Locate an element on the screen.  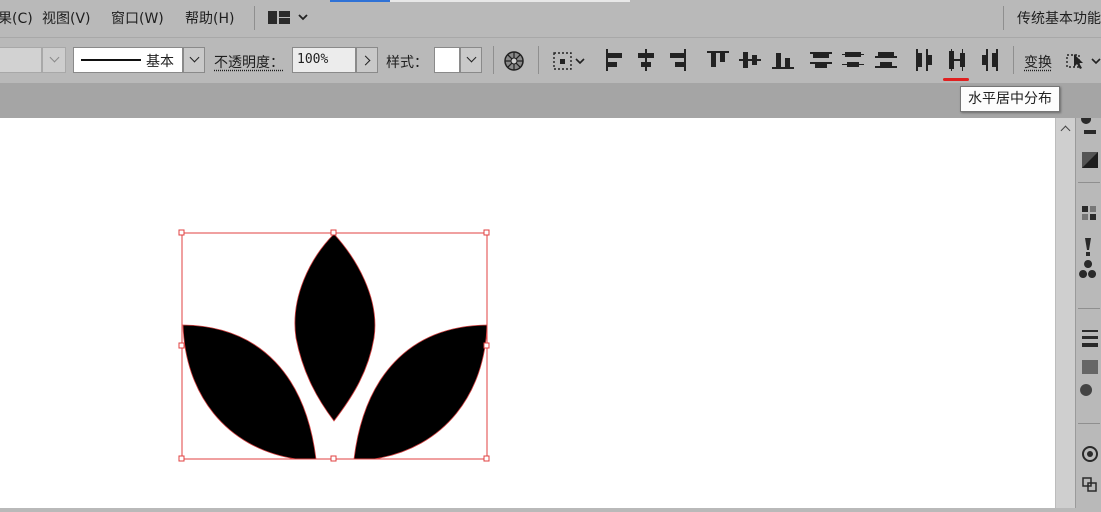
artwork-svg is located at coordinates (334, 345).